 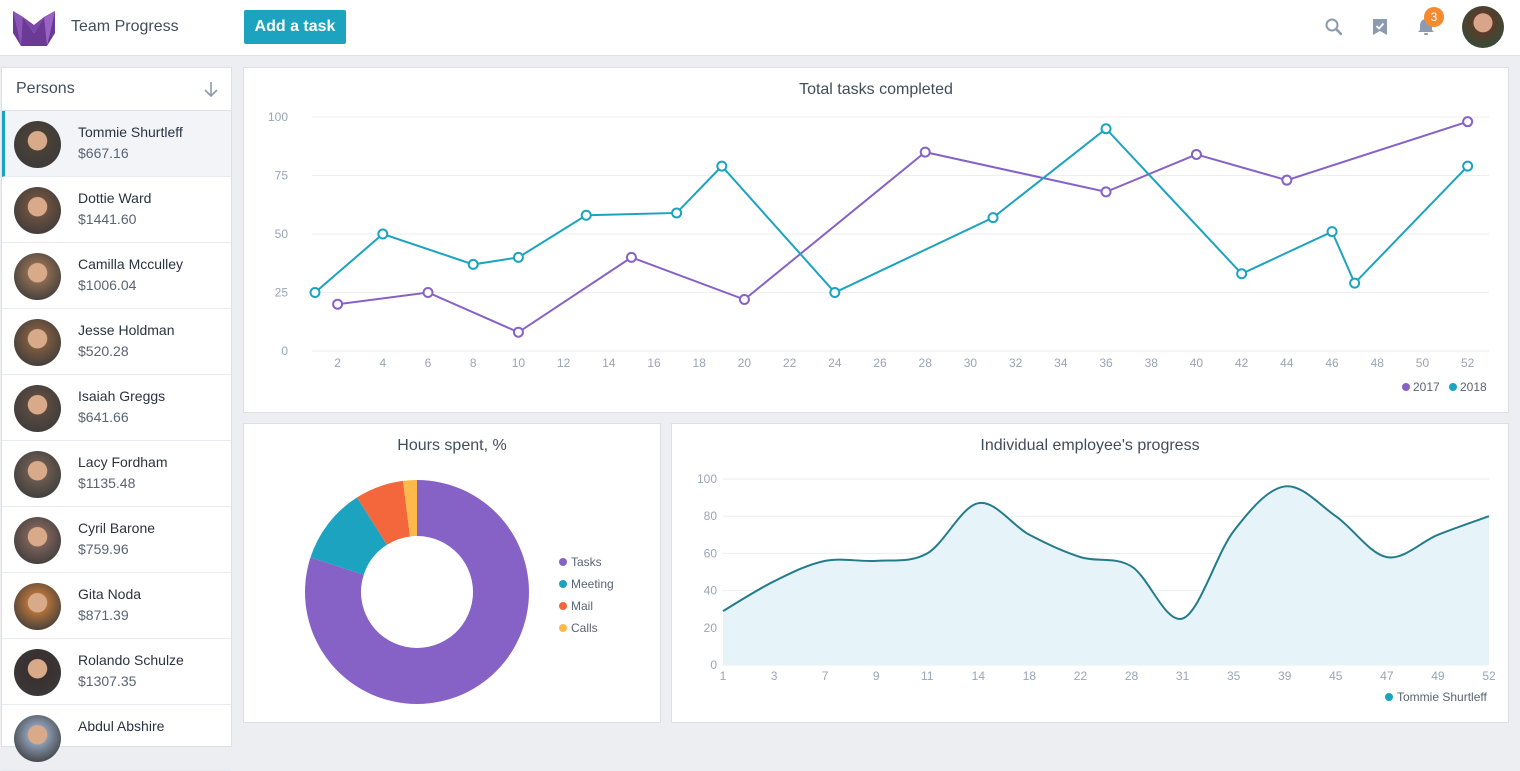 I want to click on person-item: Isaiah Greggs $641.66, so click(x=116, y=408).